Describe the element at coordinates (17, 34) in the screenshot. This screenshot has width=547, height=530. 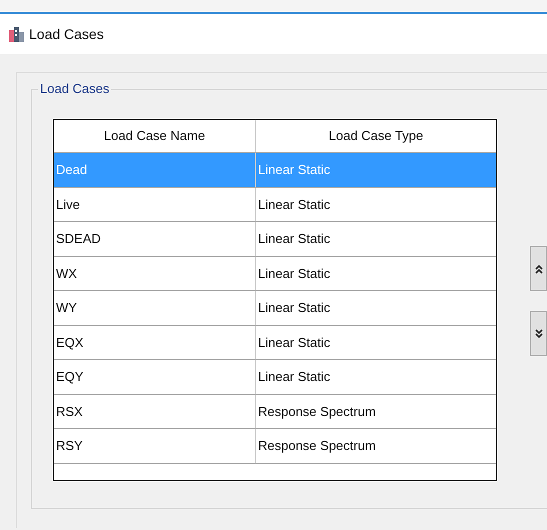
I see `app-icon` at that location.